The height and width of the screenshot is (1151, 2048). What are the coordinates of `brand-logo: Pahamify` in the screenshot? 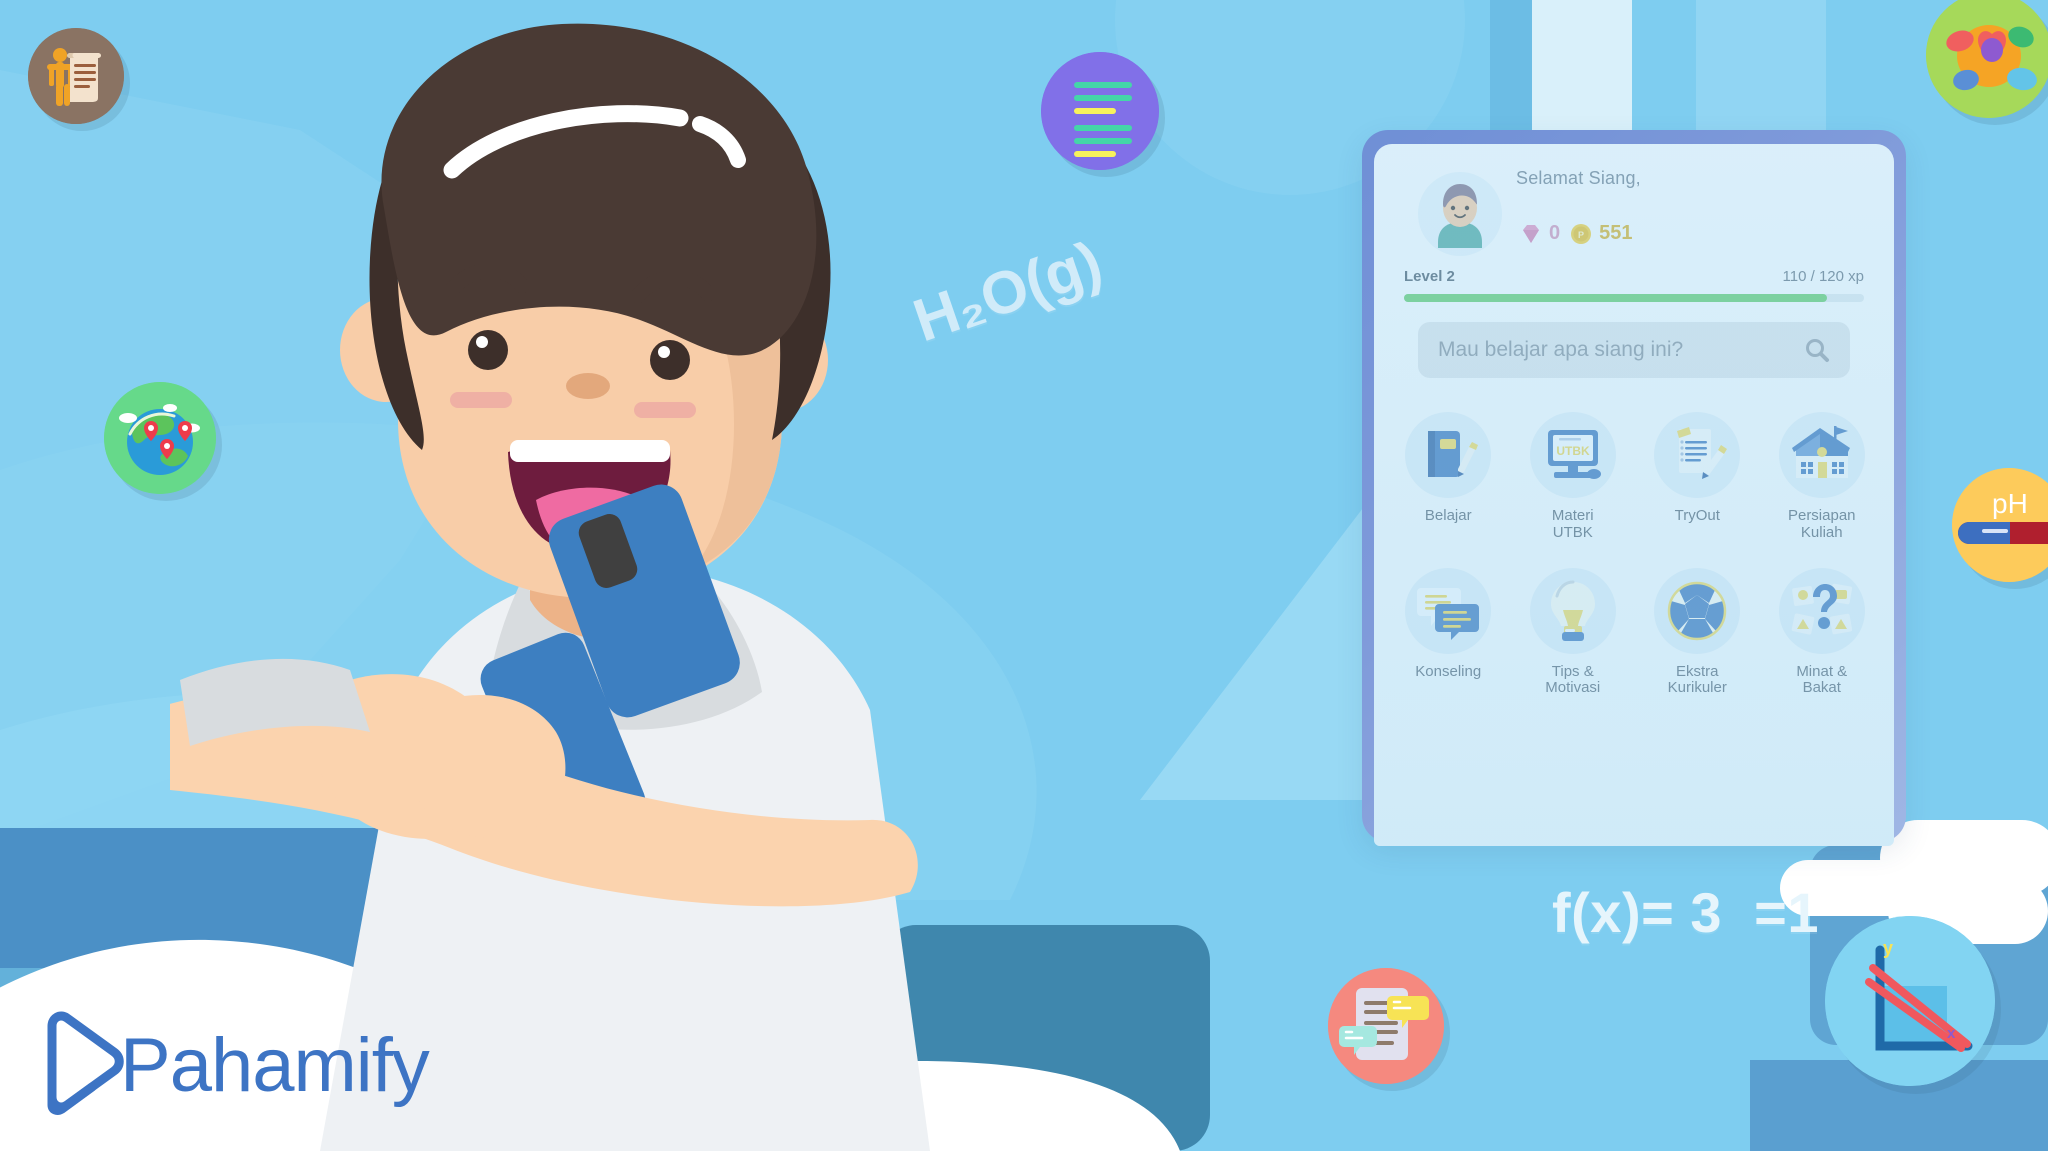 It's located at (235, 1066).